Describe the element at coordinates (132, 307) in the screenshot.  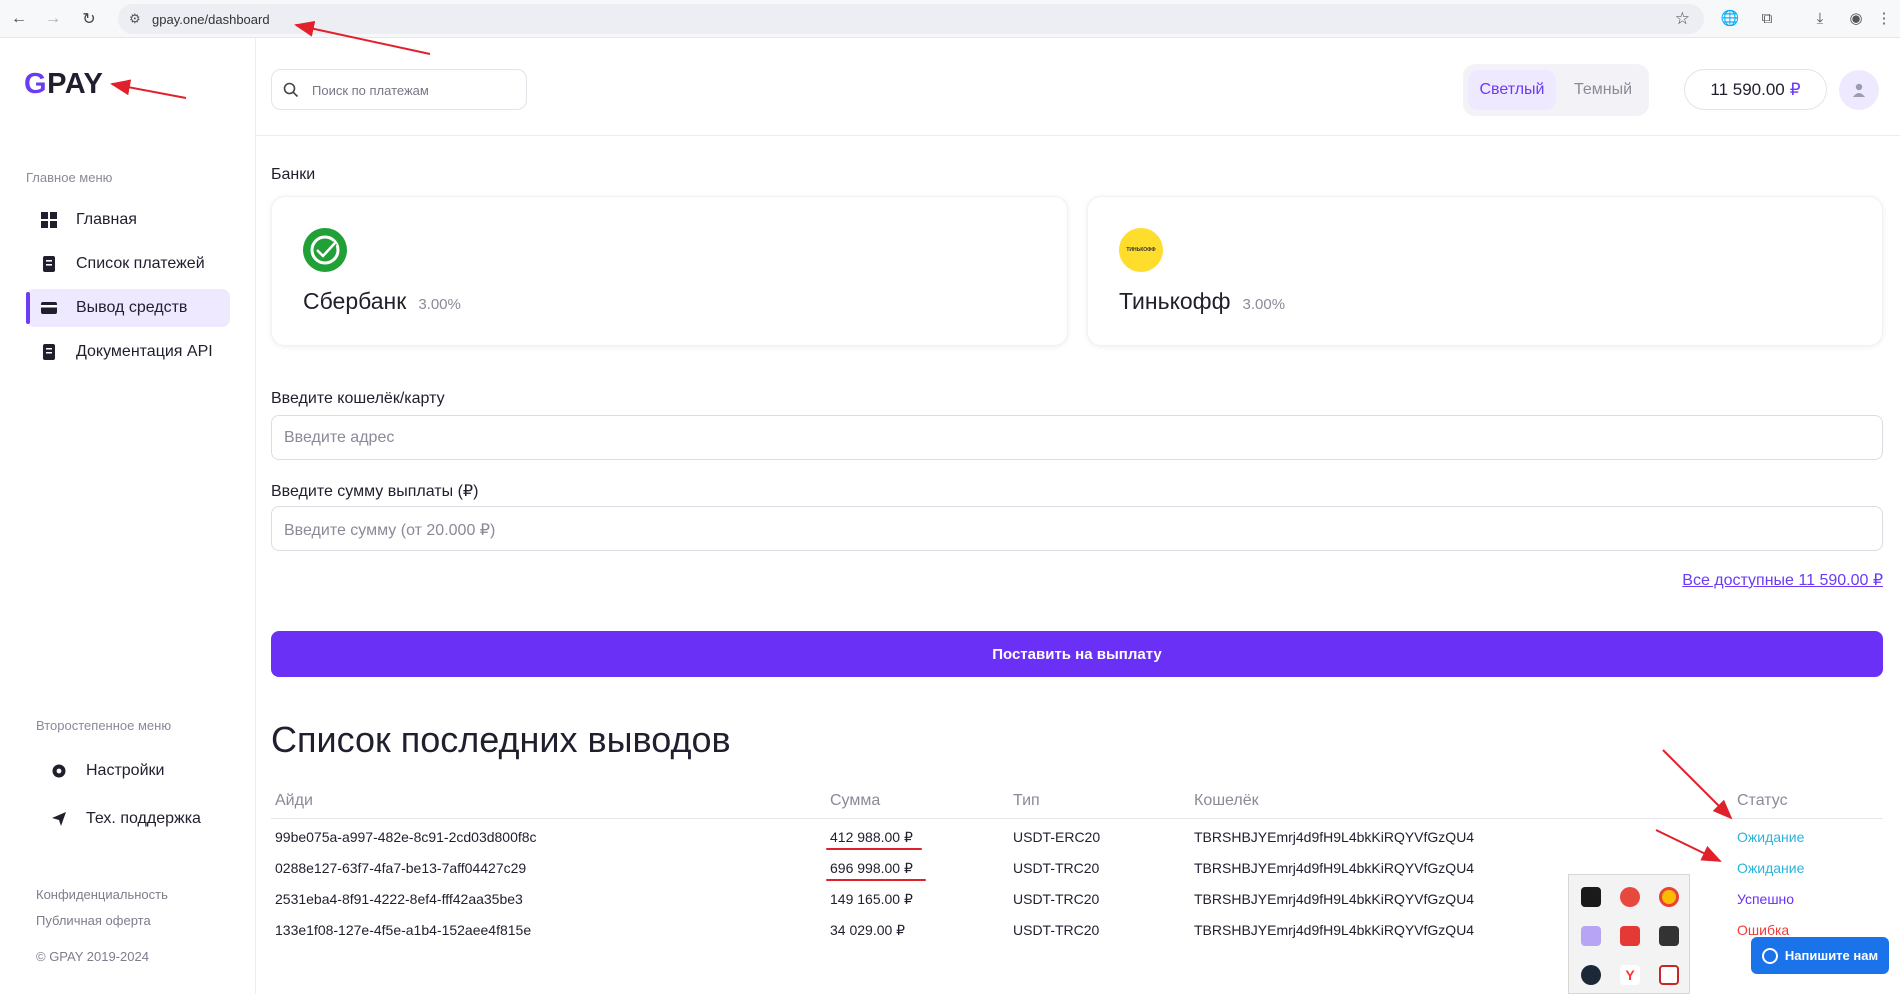
I see `sidebar-item-label: Вывод средств` at that location.